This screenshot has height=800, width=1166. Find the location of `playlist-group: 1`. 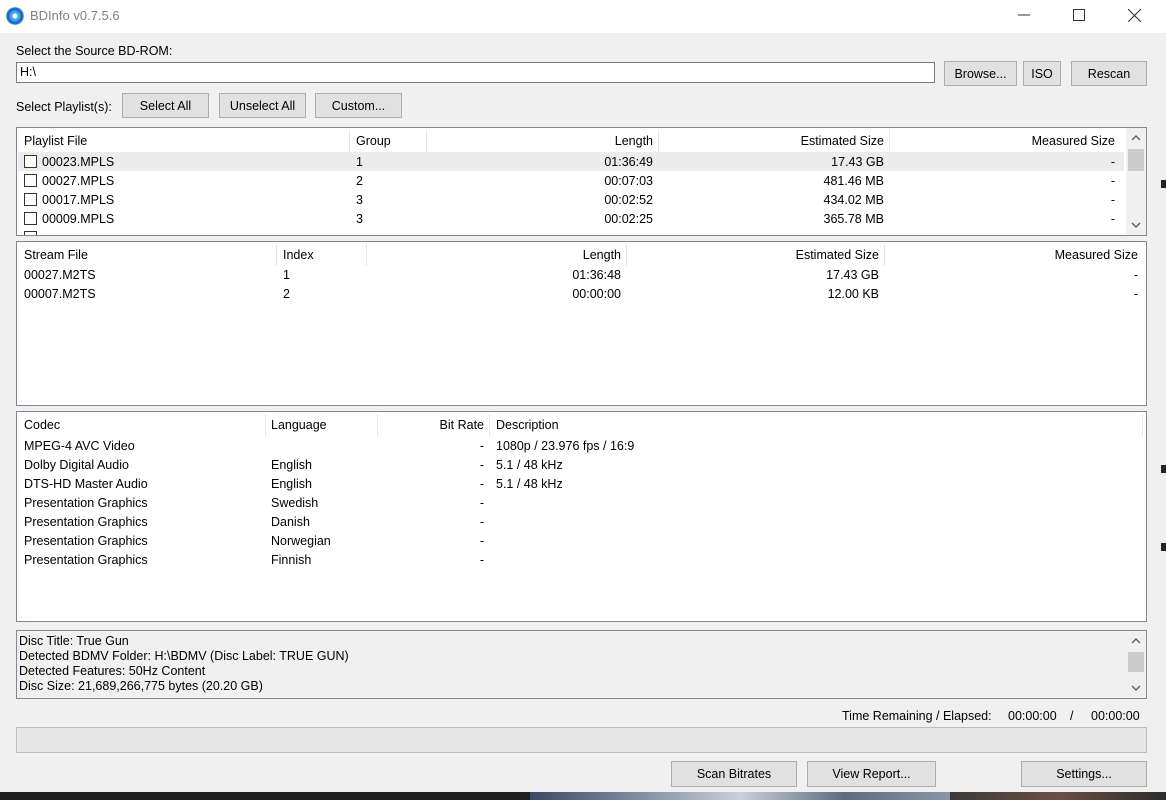

playlist-group: 1 is located at coordinates (359, 162).